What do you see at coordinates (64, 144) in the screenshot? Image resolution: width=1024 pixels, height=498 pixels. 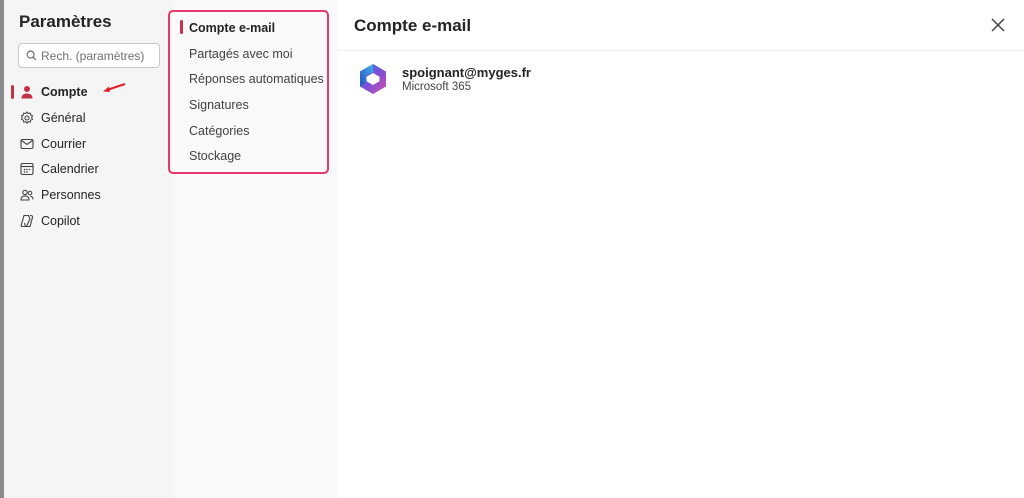 I see `nav-item-label: Courrier` at bounding box center [64, 144].